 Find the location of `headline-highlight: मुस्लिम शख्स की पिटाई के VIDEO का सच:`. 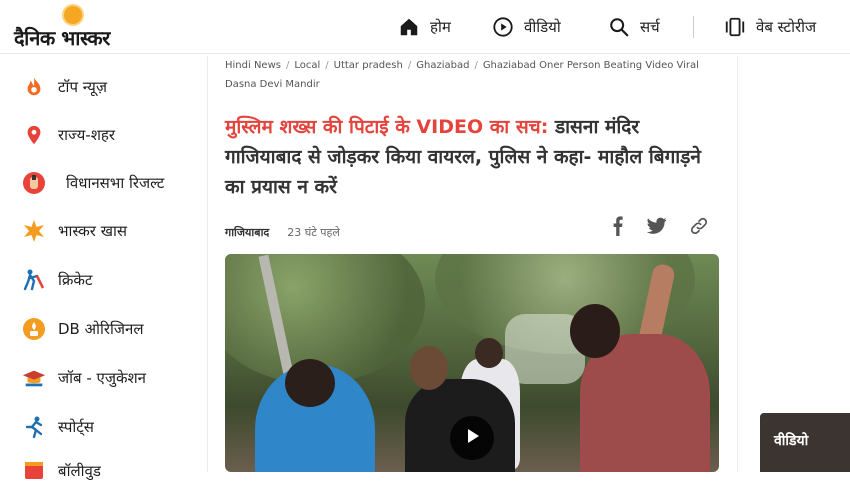

headline-highlight: मुस्लिम शख्स की पिटाई के VIDEO का सच: is located at coordinates (387, 127).